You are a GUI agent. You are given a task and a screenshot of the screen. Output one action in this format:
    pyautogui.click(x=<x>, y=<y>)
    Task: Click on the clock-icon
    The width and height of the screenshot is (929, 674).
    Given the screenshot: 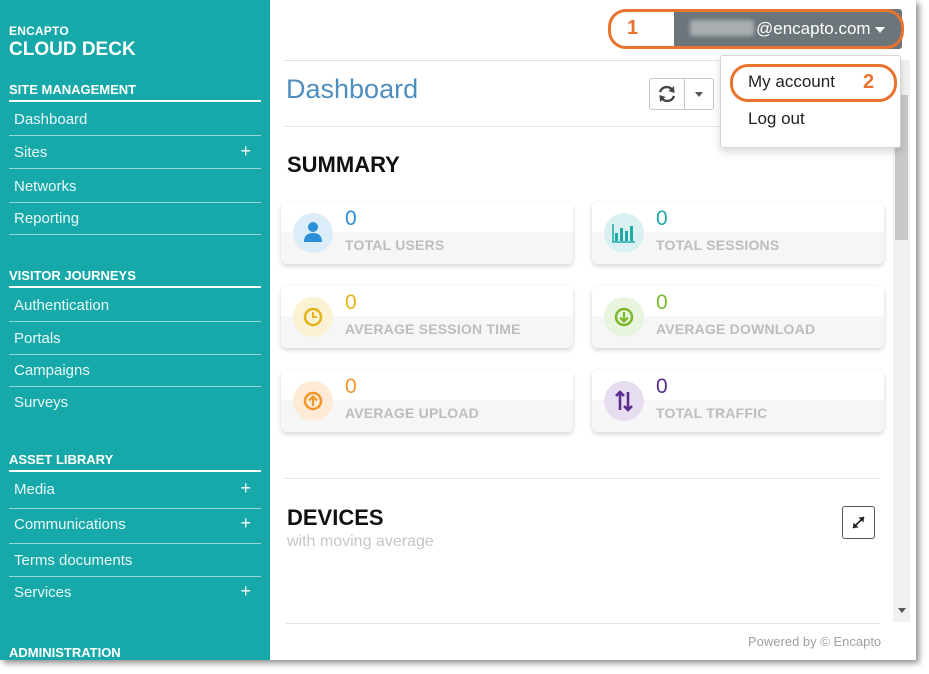 What is the action you would take?
    pyautogui.click(x=313, y=317)
    